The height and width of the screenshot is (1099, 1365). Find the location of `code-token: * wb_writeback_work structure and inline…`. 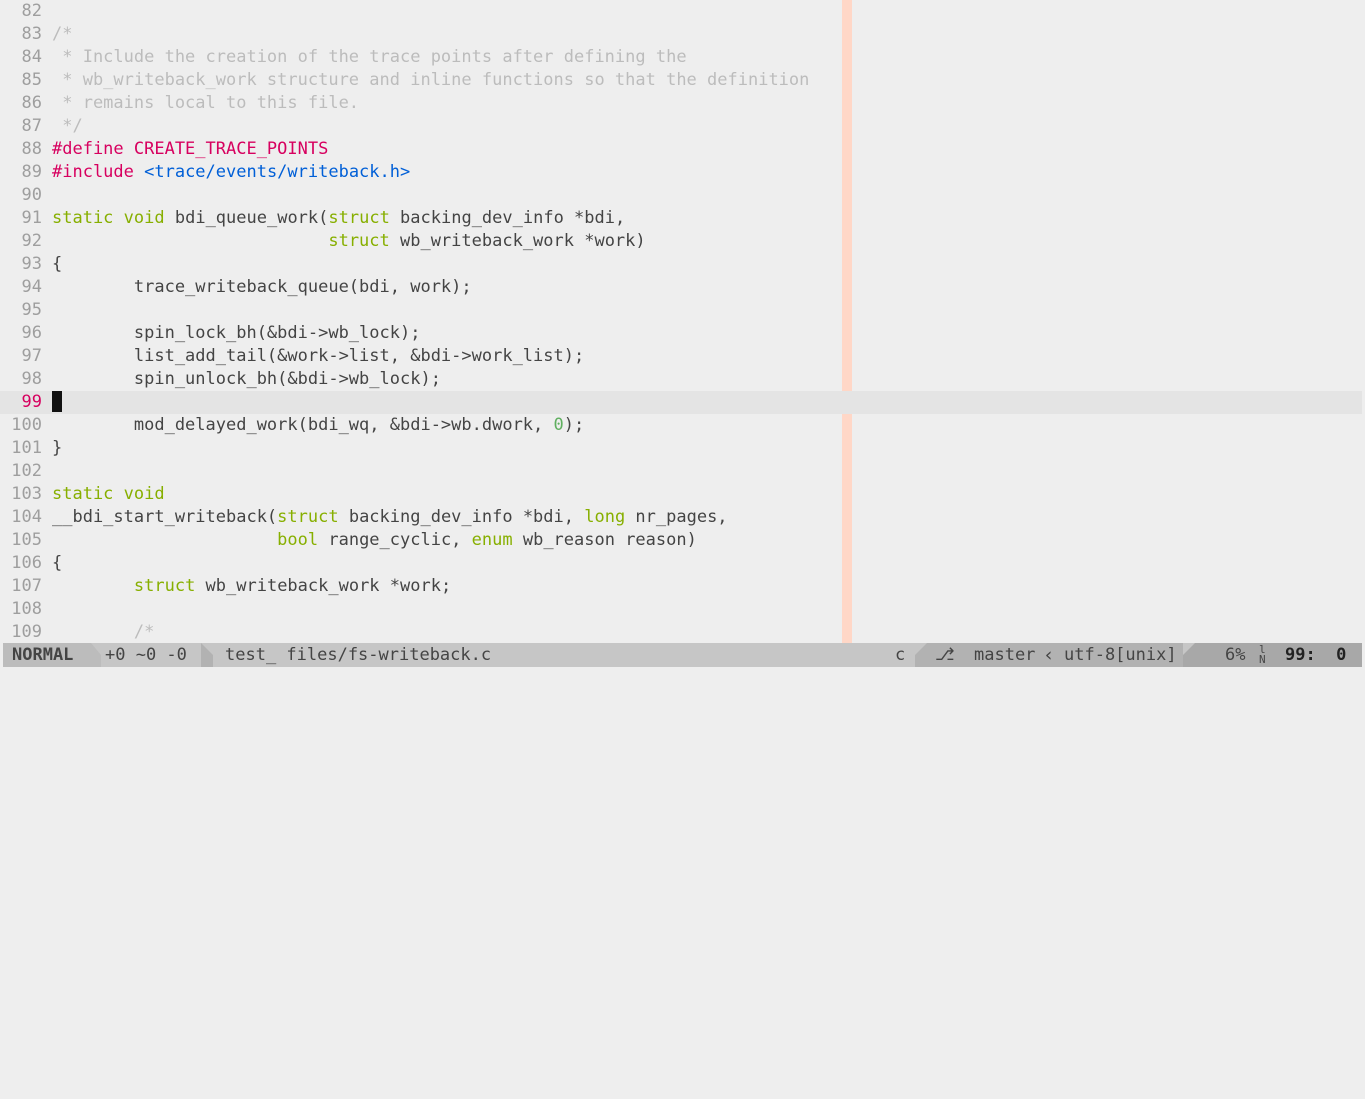

code-token: * wb_writeback_work structure and inline… is located at coordinates (431, 80).